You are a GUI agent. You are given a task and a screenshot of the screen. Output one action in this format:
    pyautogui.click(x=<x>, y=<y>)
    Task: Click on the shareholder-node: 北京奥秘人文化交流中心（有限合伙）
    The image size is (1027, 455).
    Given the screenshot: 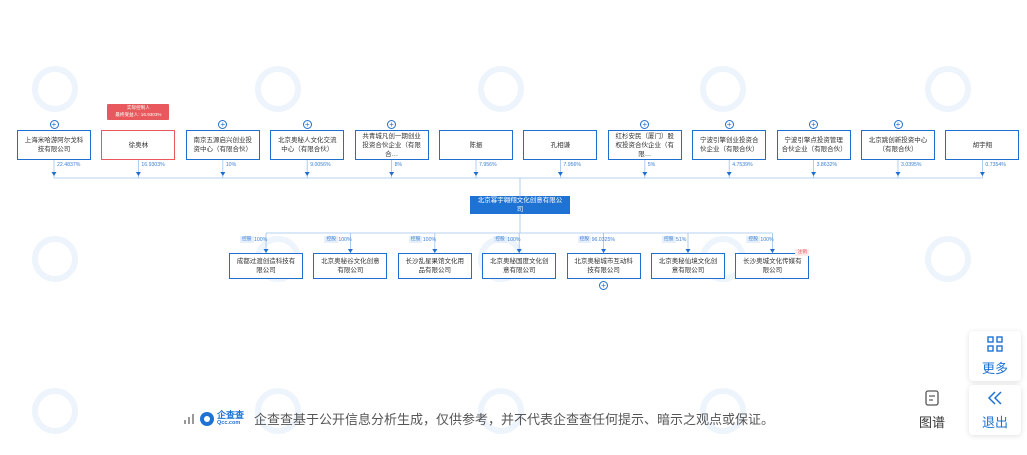 What is the action you would take?
    pyautogui.click(x=307, y=145)
    